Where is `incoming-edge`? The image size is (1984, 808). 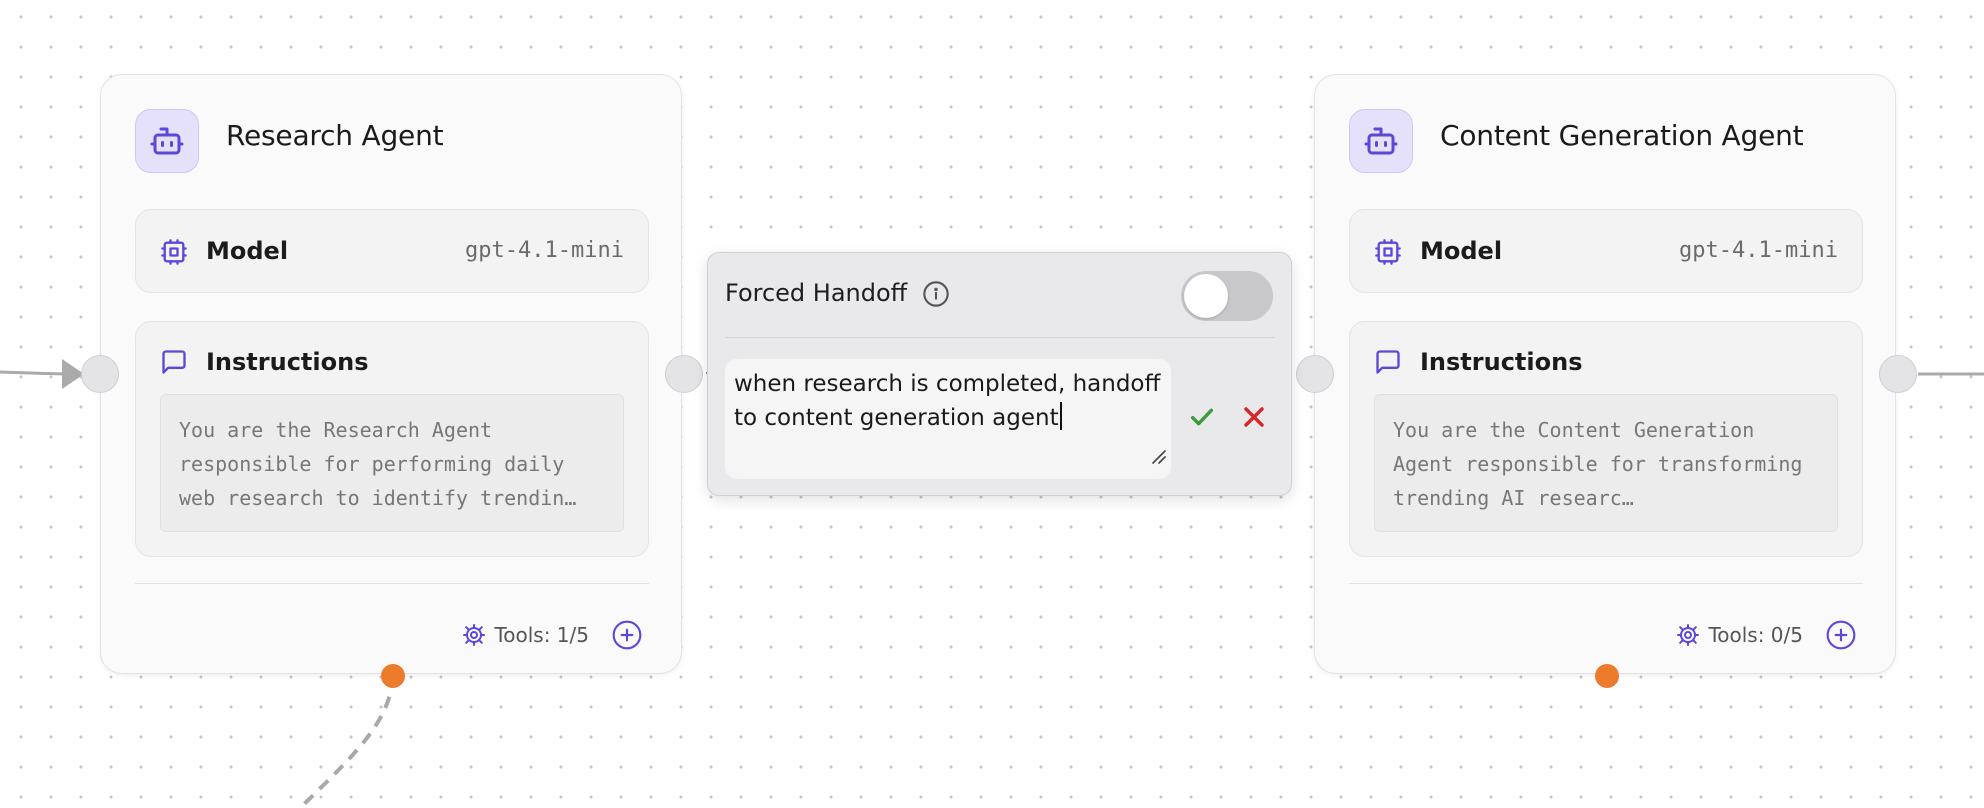 incoming-edge is located at coordinates (35, 373).